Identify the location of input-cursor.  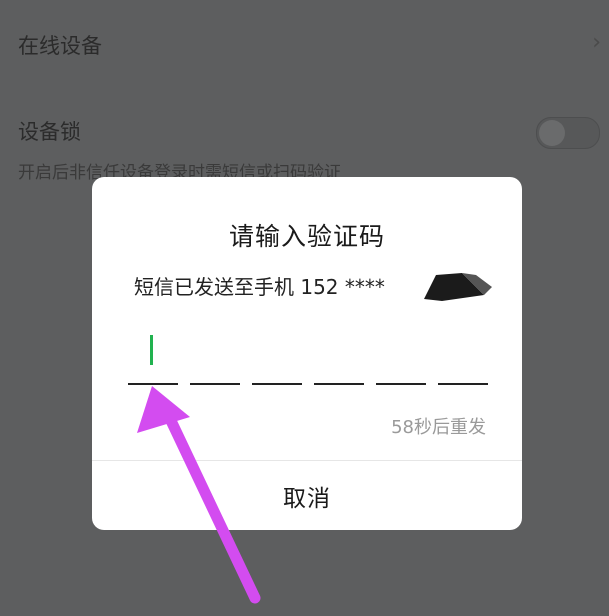
(151, 350).